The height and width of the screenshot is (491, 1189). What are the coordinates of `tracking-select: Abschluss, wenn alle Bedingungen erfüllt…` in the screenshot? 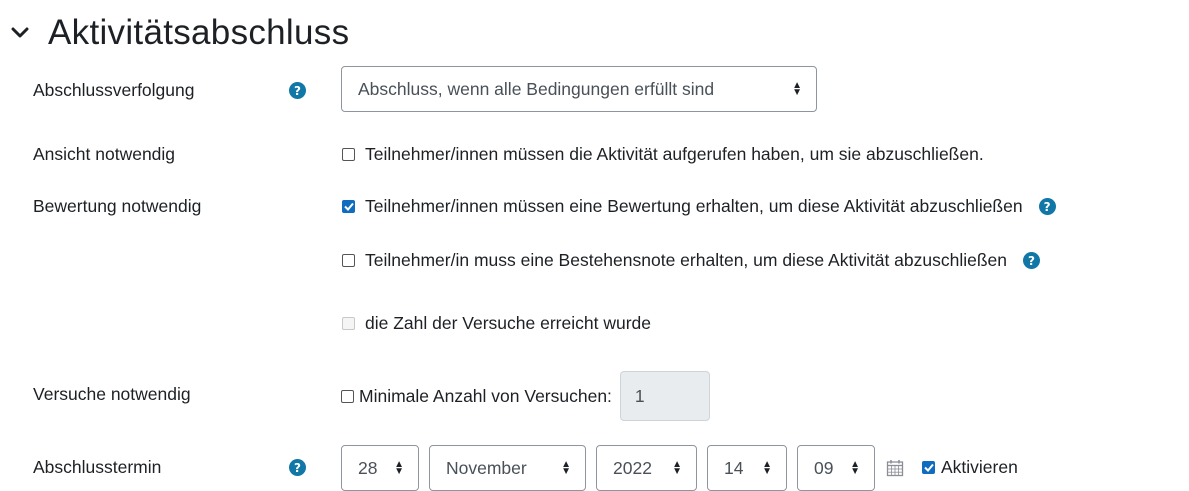 It's located at (579, 89).